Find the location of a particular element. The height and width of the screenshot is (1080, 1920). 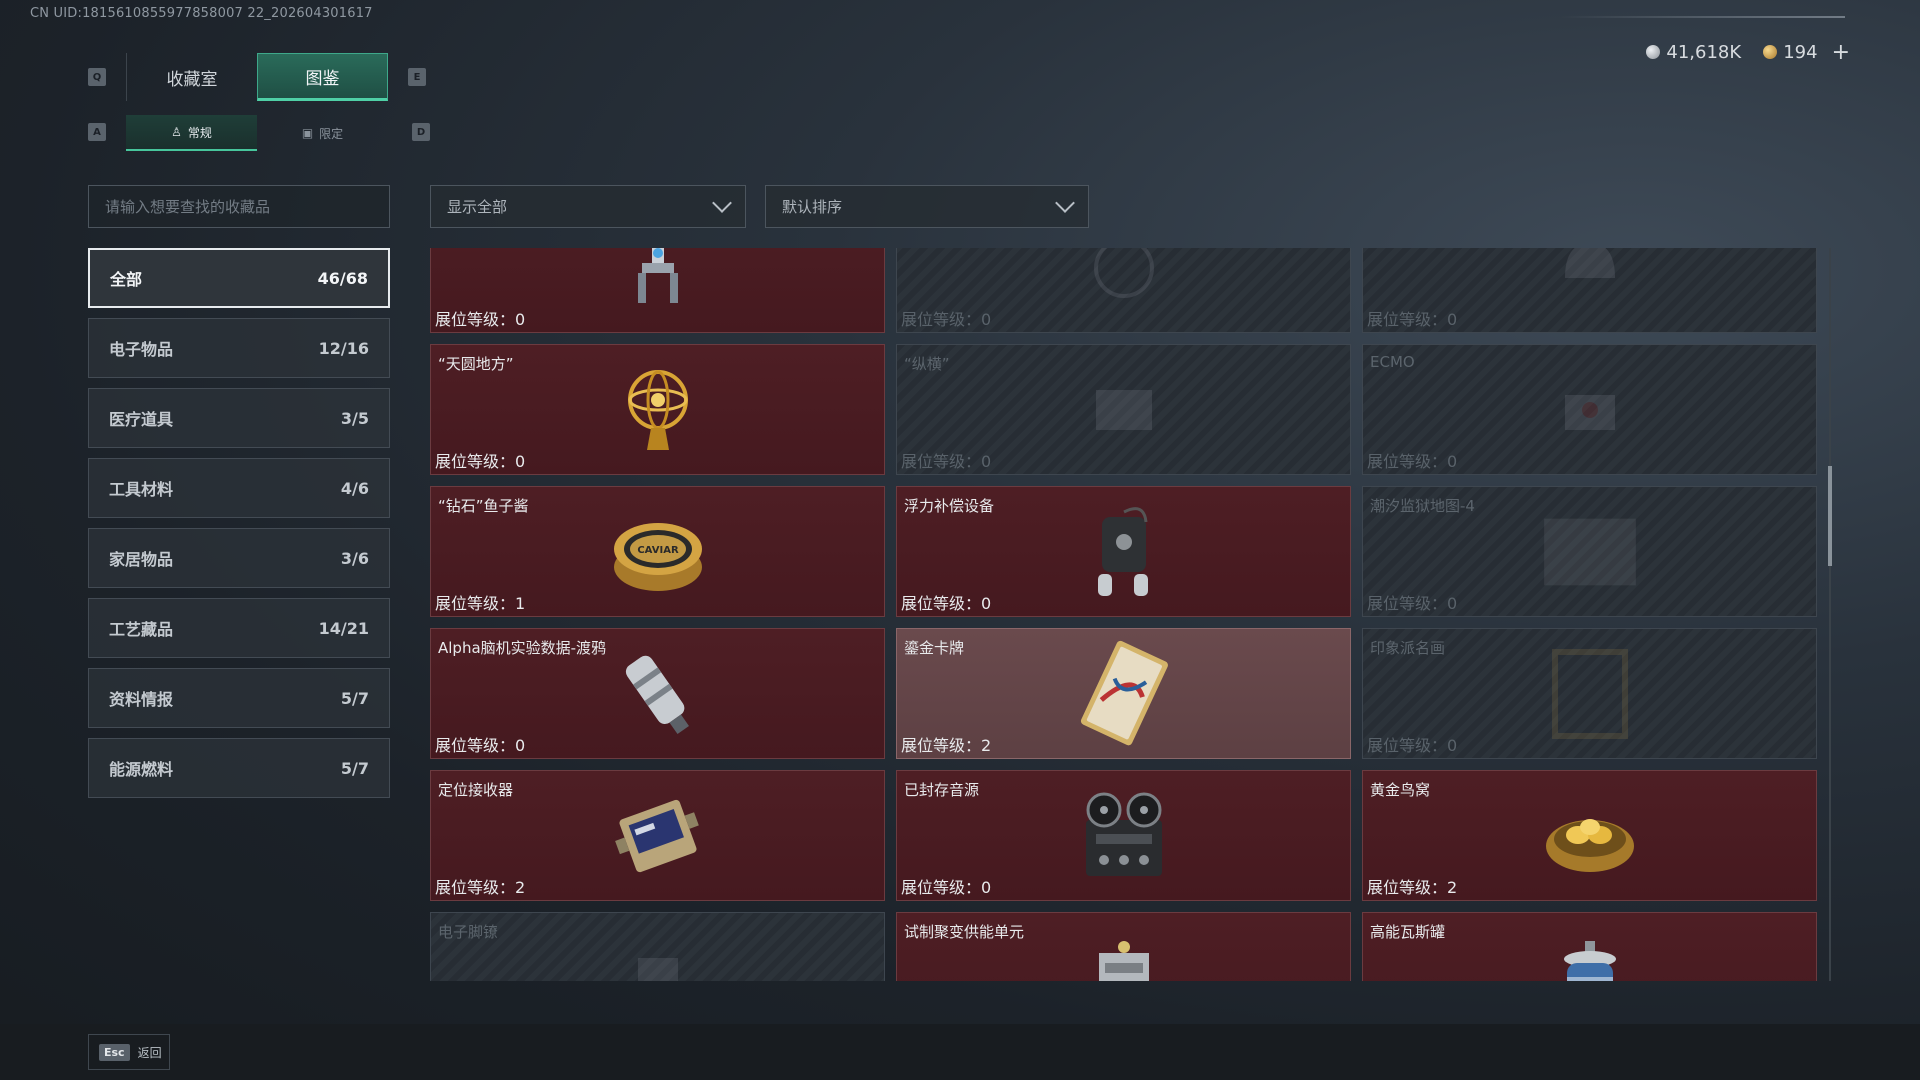

category-medical: 医疗道具 3/5 is located at coordinates (239, 418).